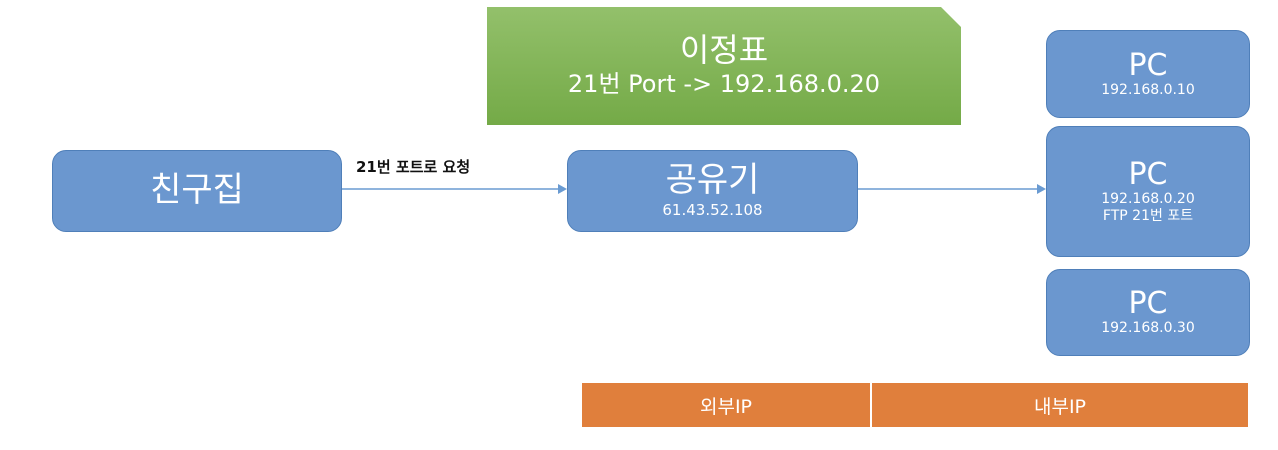  I want to click on arrow-friend-to-router-head, so click(562, 189).